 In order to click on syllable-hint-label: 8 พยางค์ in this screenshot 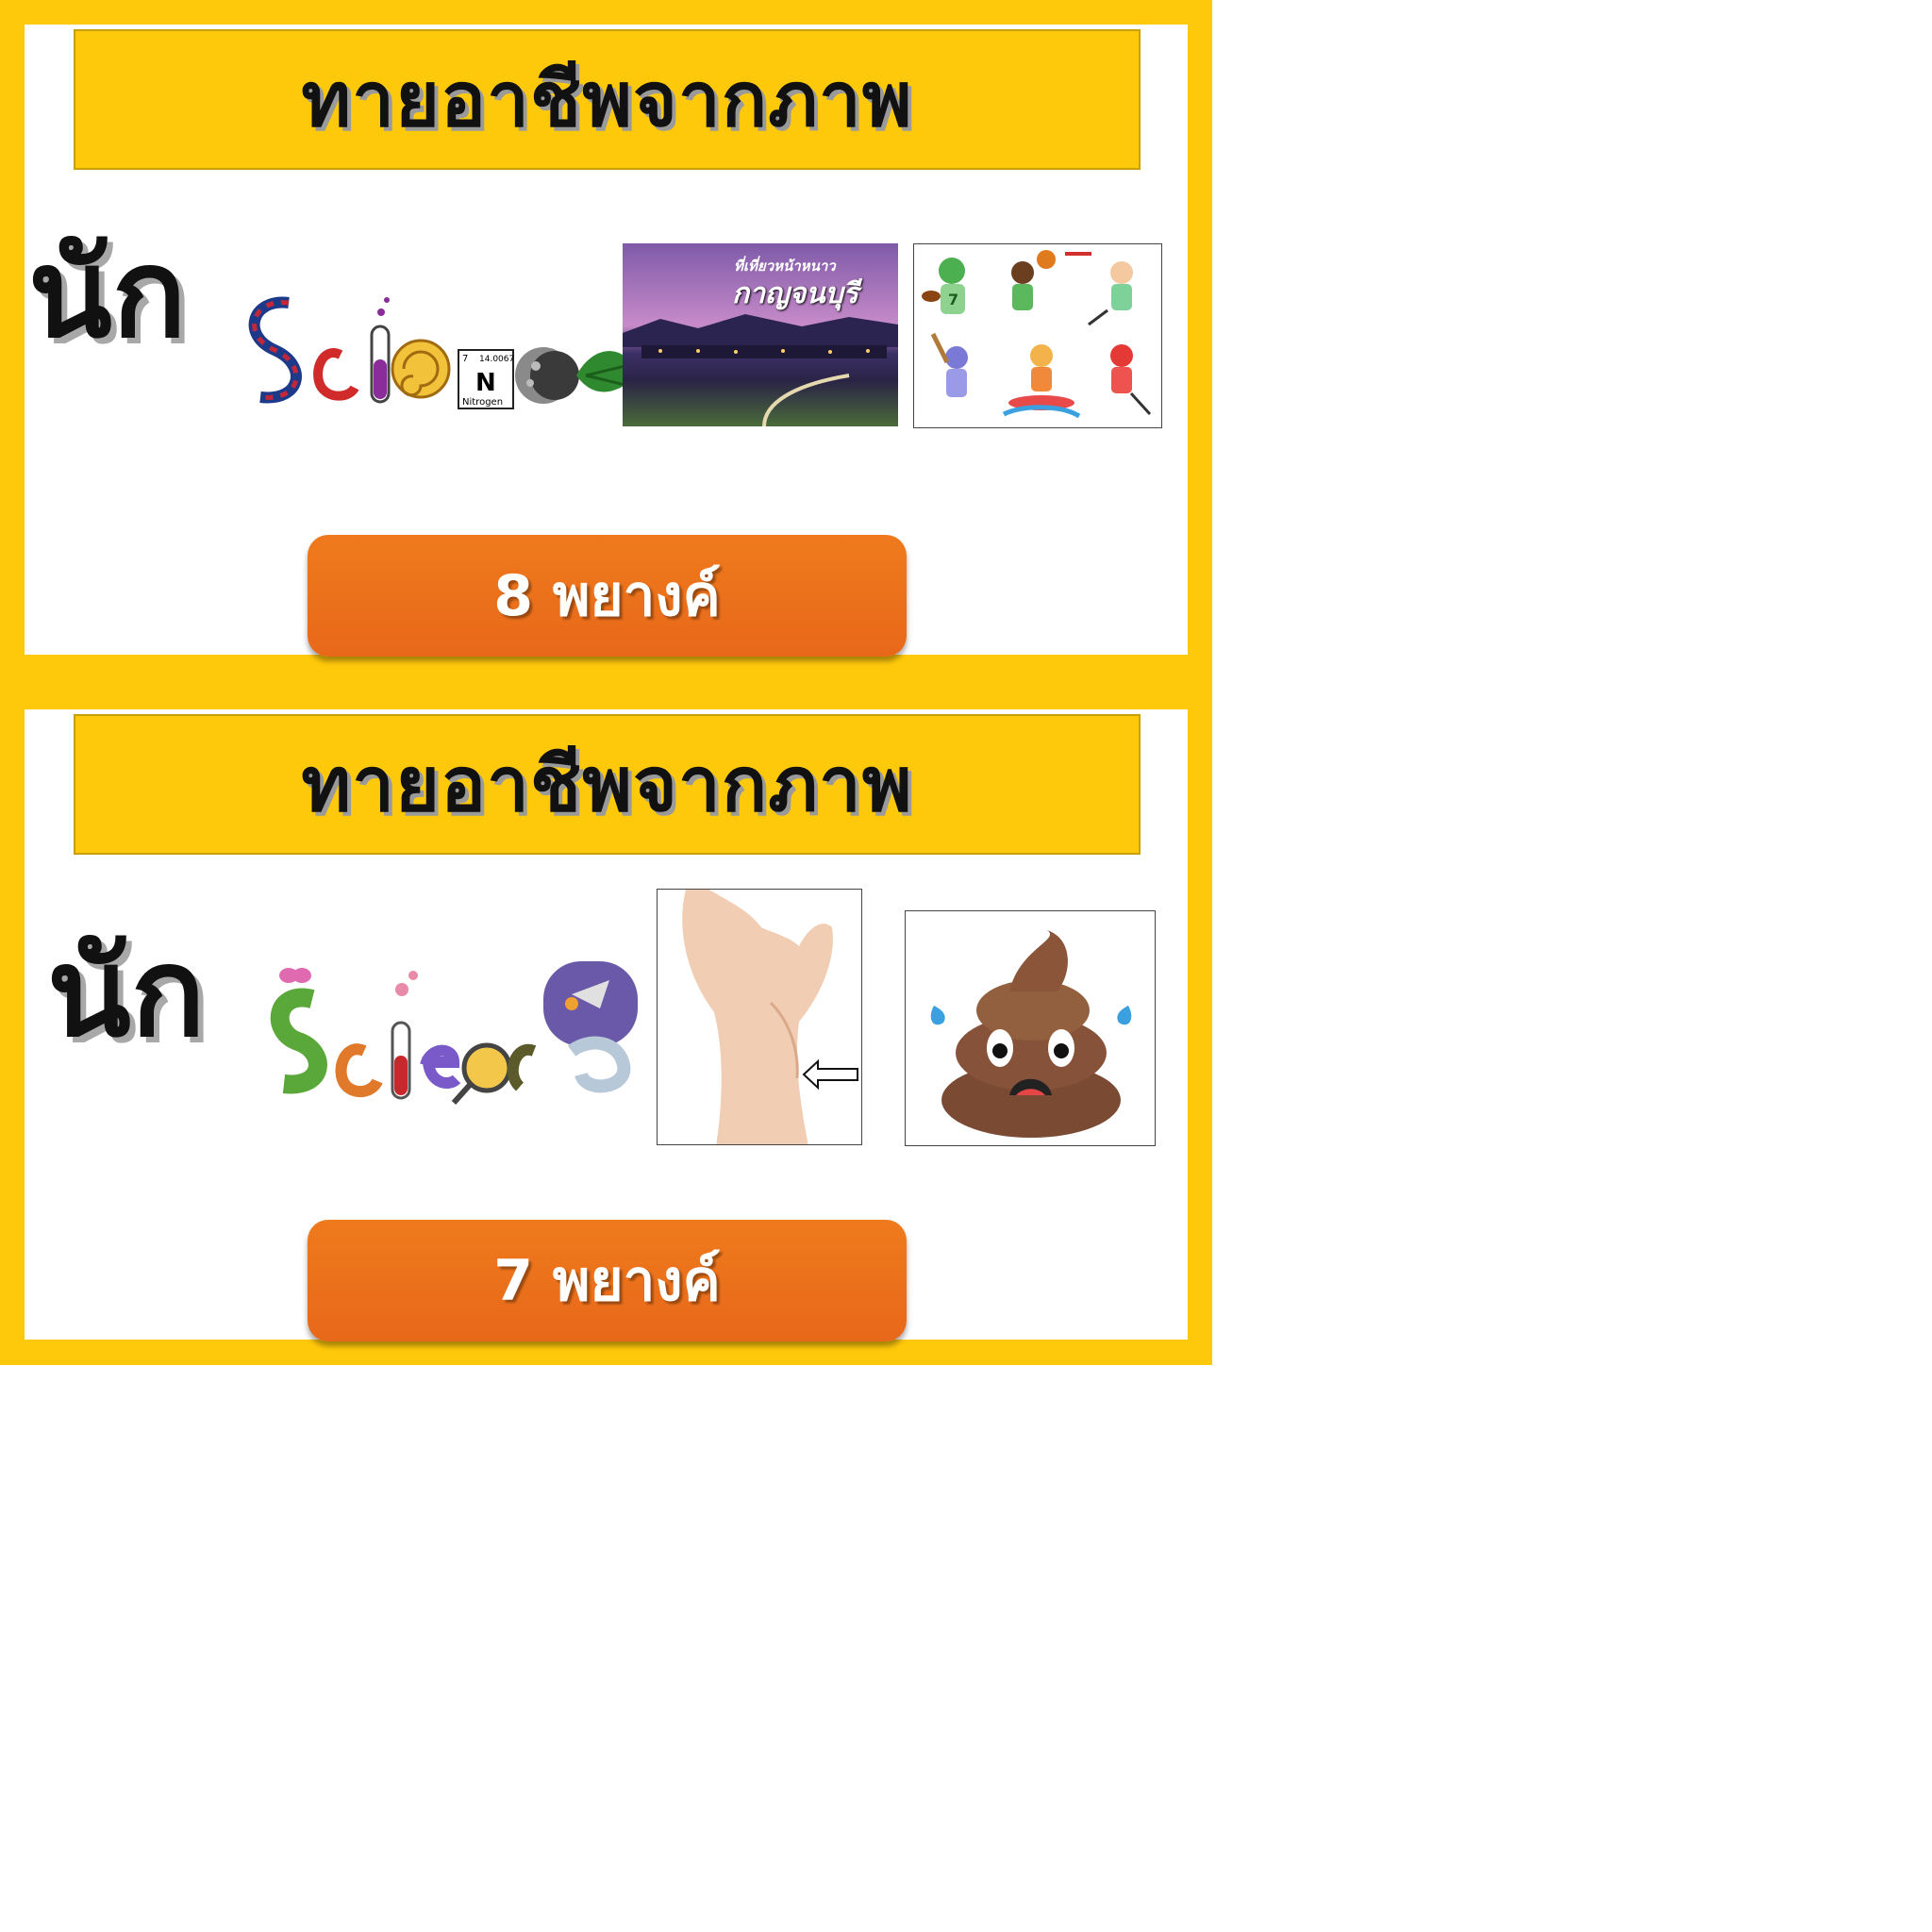, I will do `click(607, 596)`.